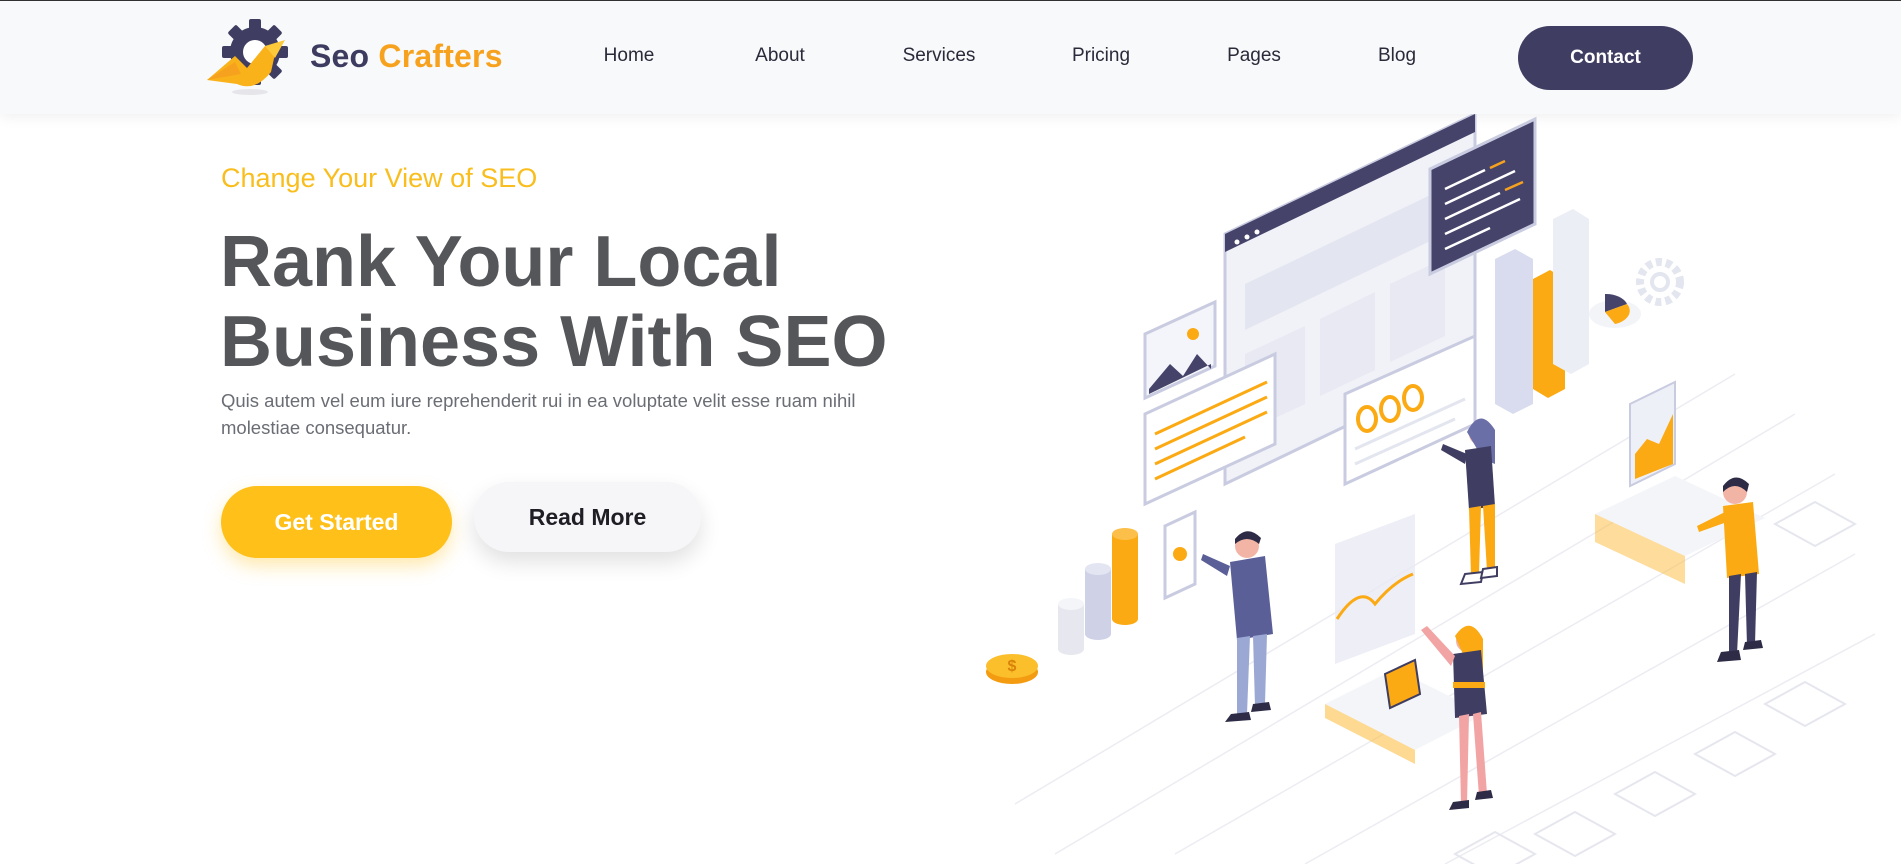 This screenshot has width=1901, height=864. Describe the element at coordinates (336, 522) in the screenshot. I see `get-started-button: Get Started` at that location.